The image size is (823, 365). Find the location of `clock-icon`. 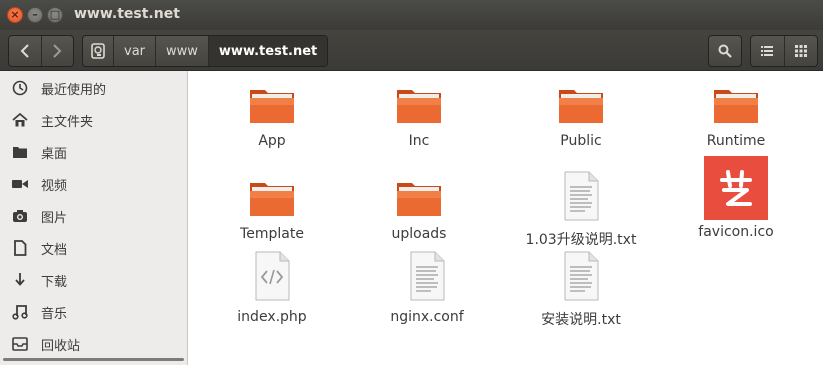

clock-icon is located at coordinates (20, 88).